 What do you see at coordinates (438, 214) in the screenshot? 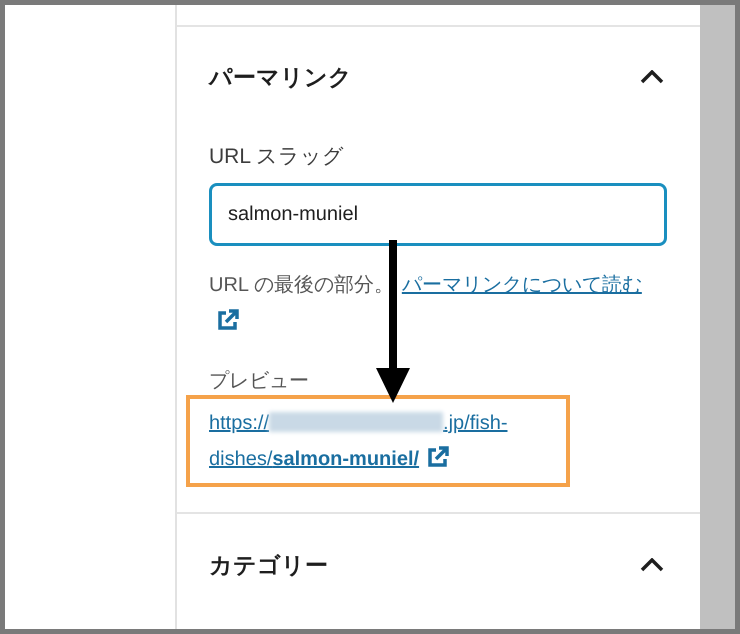
I see `slug-input-field: salmon-muniel` at bounding box center [438, 214].